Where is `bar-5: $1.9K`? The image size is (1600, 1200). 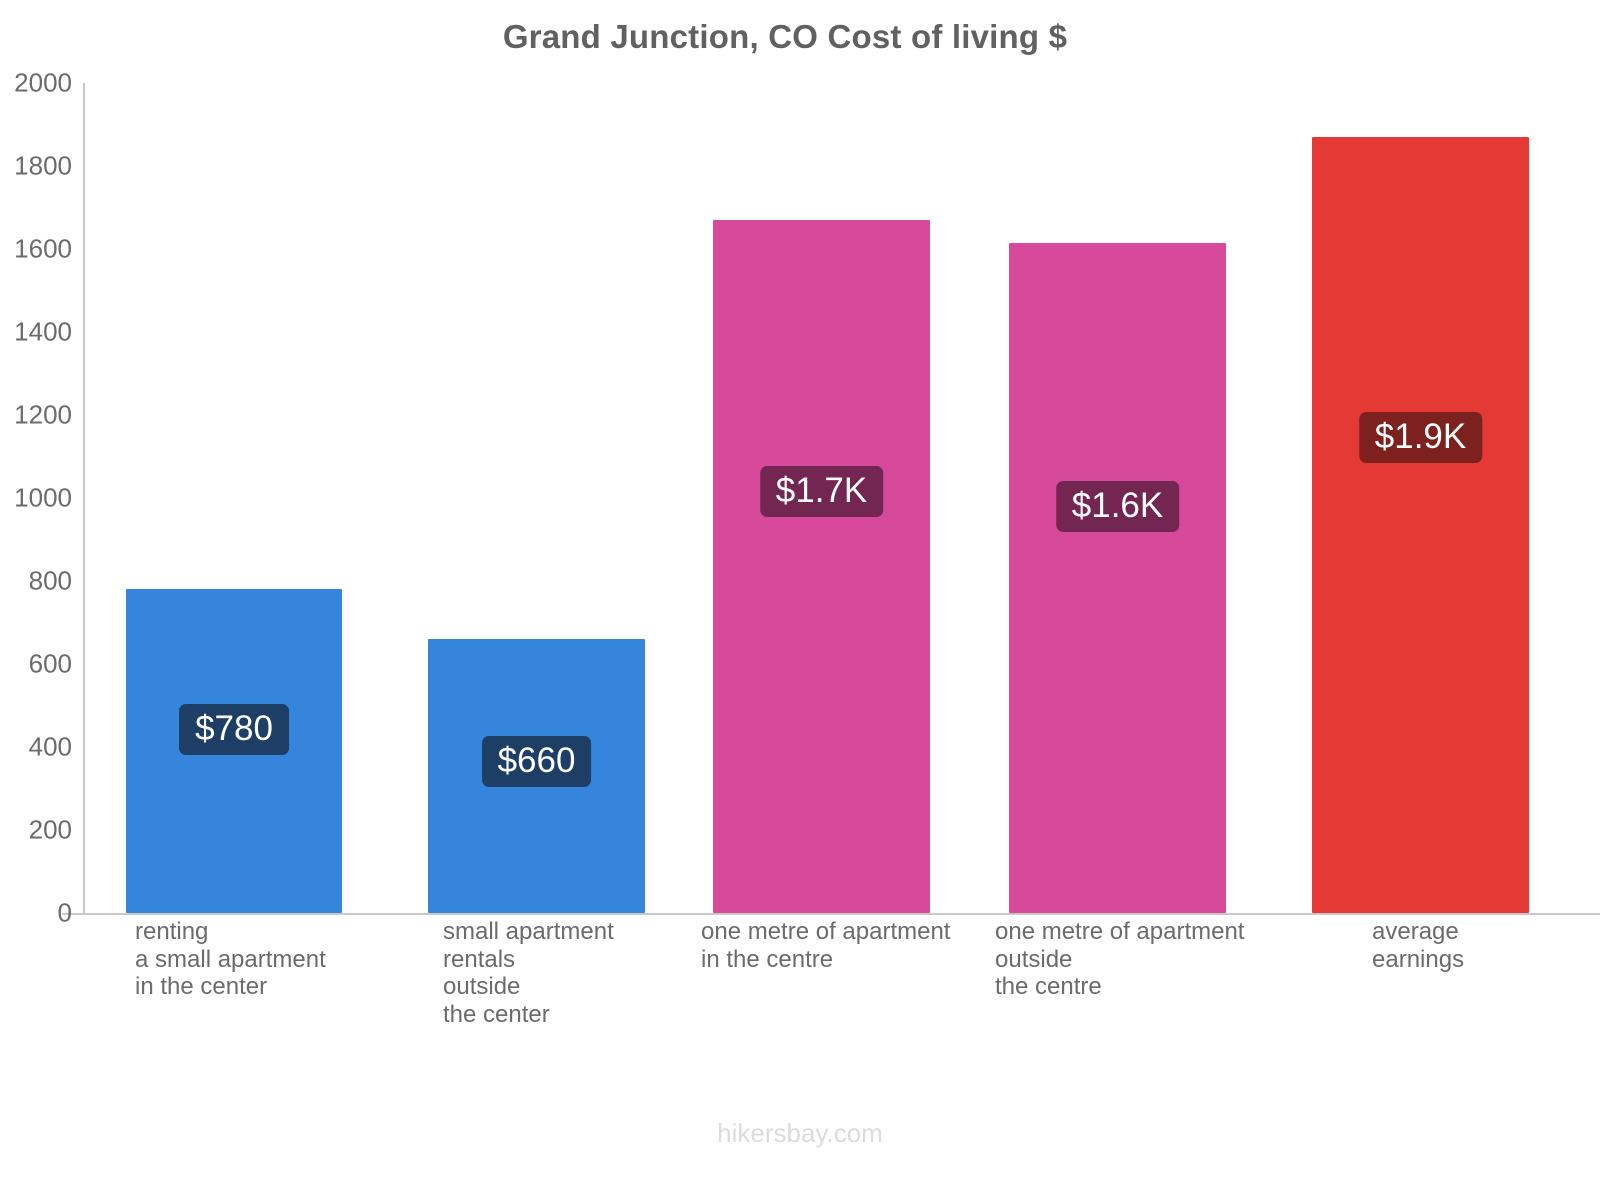
bar-5: $1.9K is located at coordinates (1420, 524).